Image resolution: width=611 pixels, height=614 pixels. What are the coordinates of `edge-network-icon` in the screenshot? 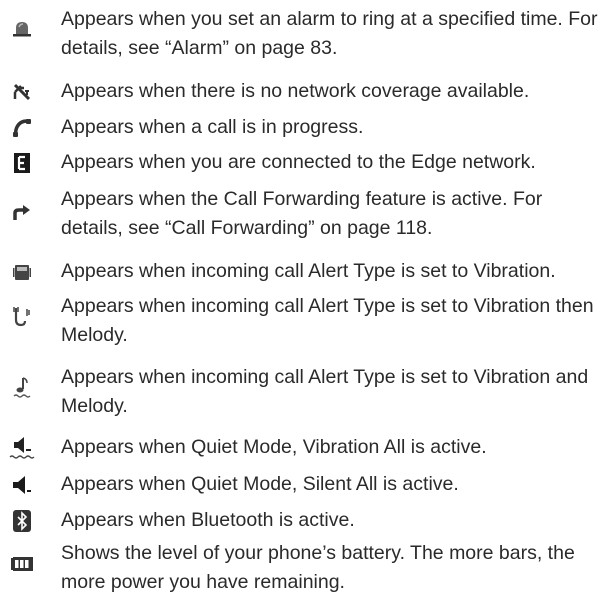 It's located at (22, 163).